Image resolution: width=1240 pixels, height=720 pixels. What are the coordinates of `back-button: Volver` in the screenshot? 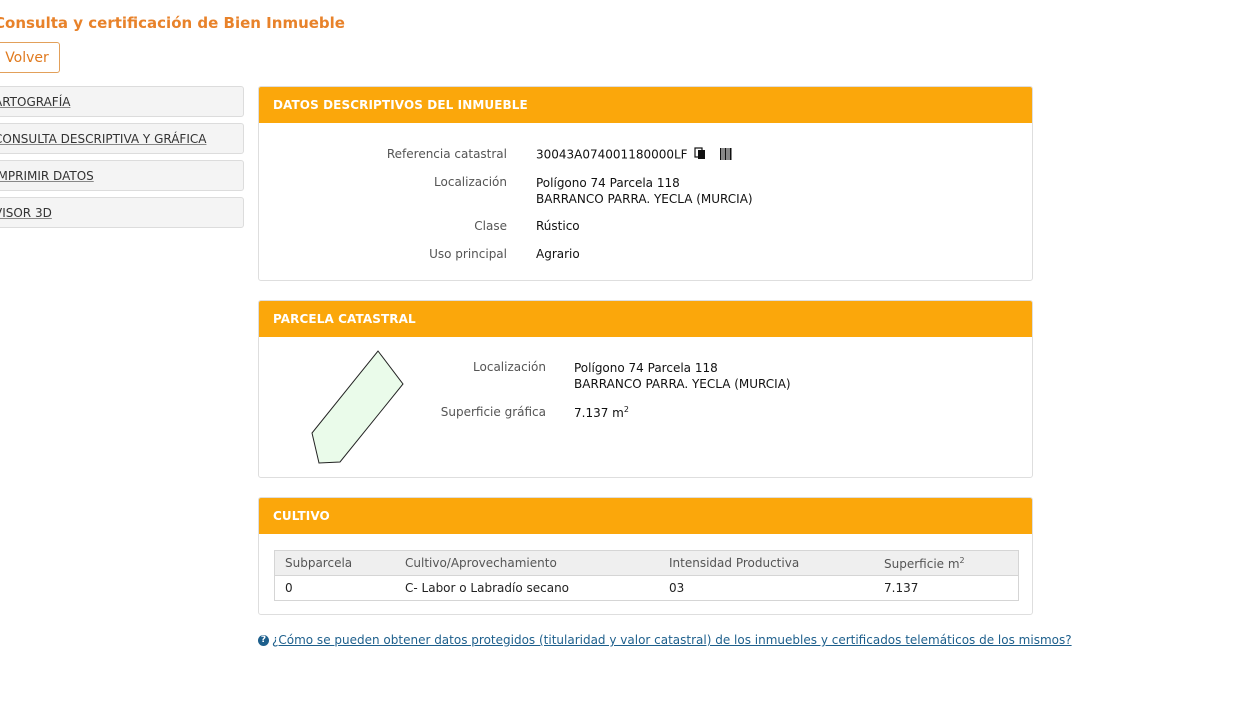 It's located at (30, 57).